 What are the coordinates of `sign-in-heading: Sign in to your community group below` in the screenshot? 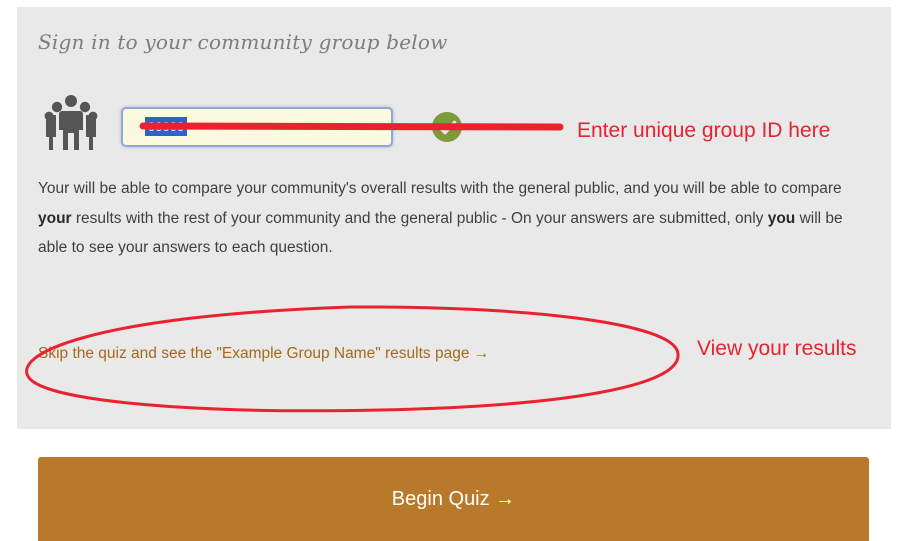 It's located at (243, 42).